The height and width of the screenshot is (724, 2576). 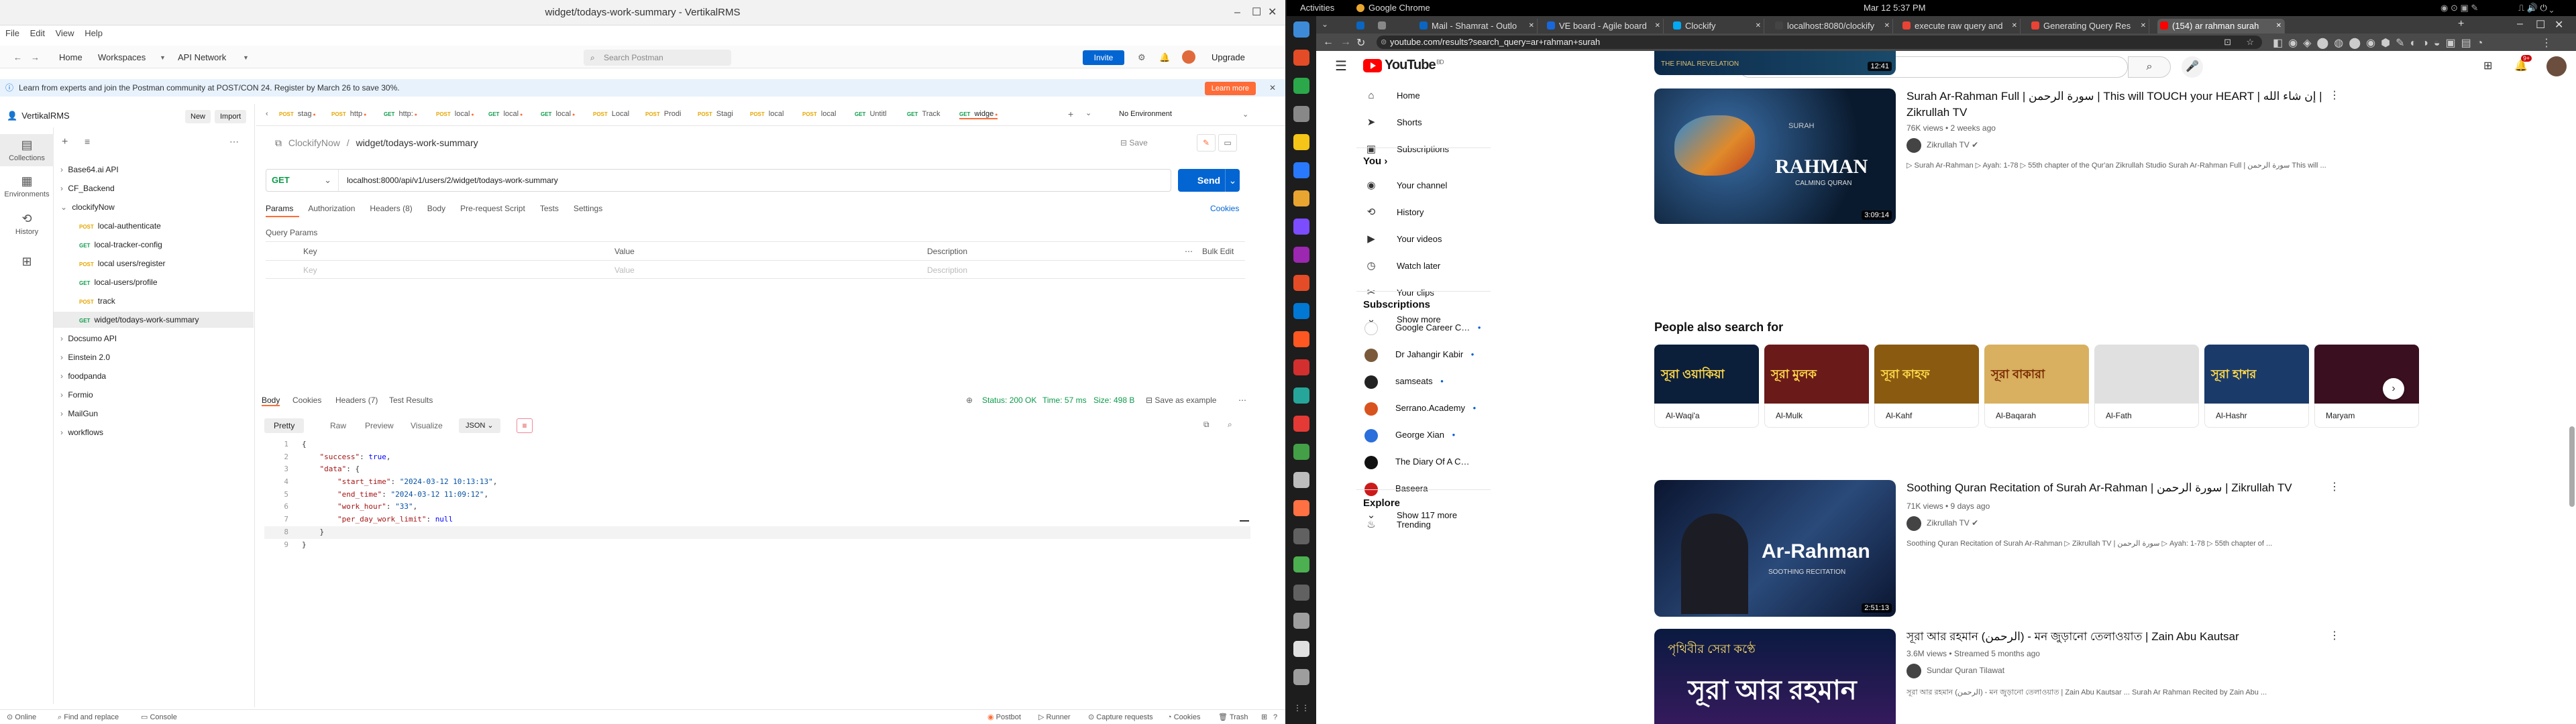 I want to click on more-icon: ⋮, so click(x=2334, y=486).